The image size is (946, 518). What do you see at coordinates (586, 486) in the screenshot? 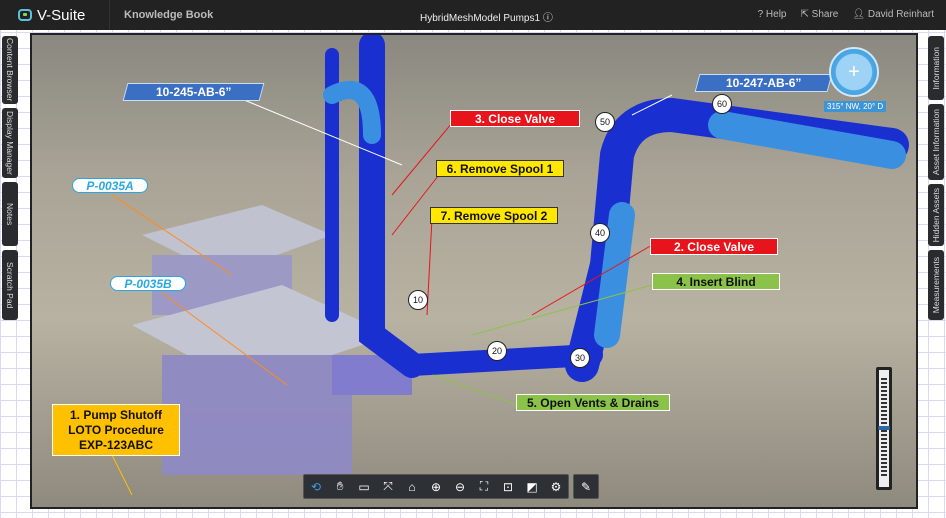
I see `markup-pen-icon: ✎` at bounding box center [586, 486].